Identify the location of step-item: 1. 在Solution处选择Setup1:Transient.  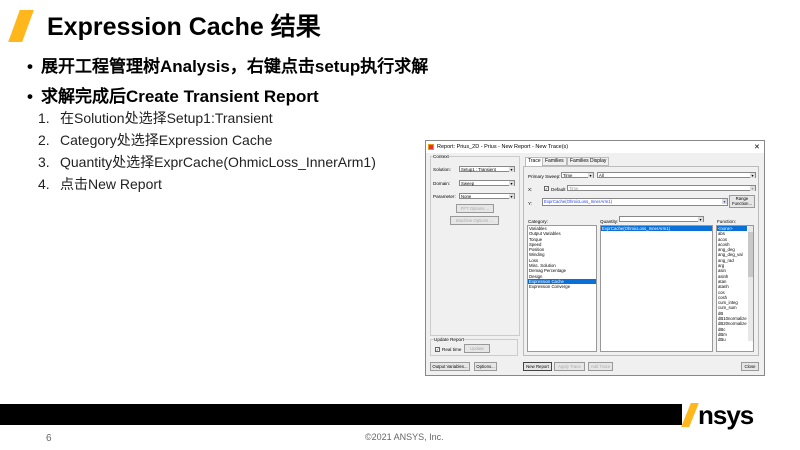
(155, 118).